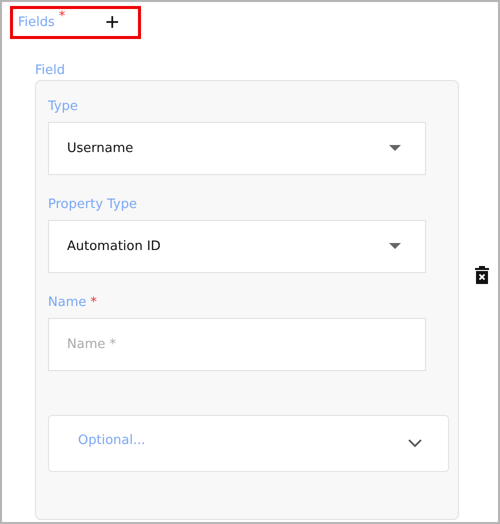 The width and height of the screenshot is (500, 524). What do you see at coordinates (93, 204) in the screenshot?
I see `field-label: Property Type` at bounding box center [93, 204].